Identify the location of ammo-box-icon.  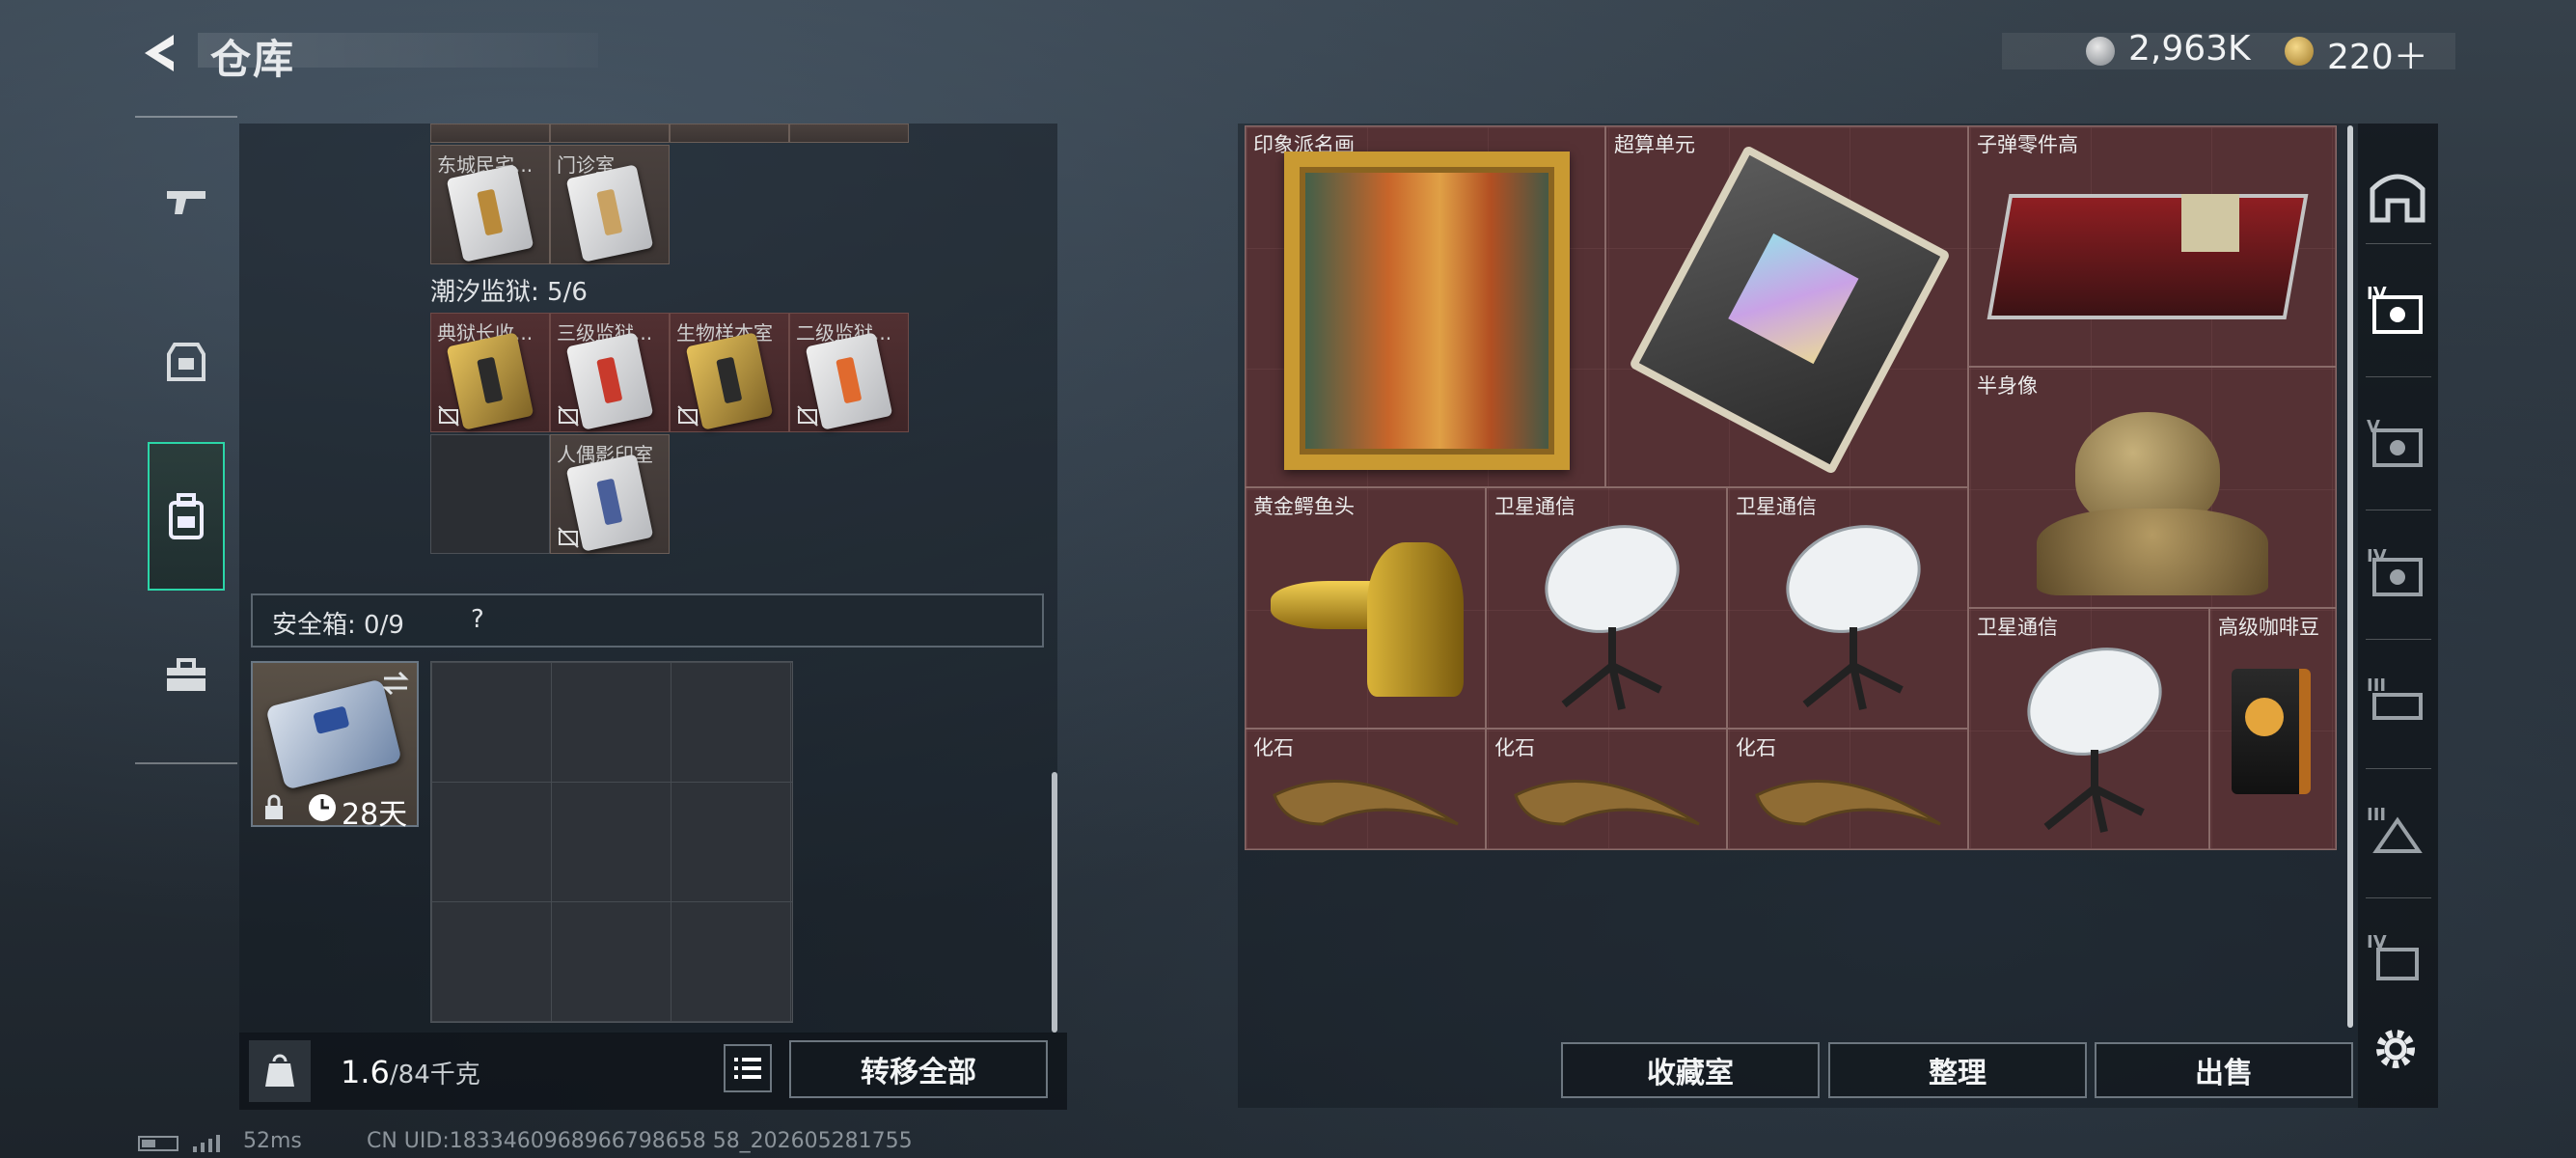
(2210, 223).